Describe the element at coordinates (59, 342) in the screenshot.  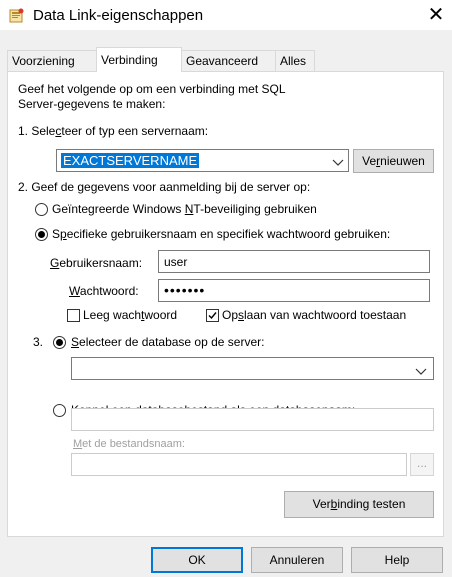
I see `radio-select-database` at that location.